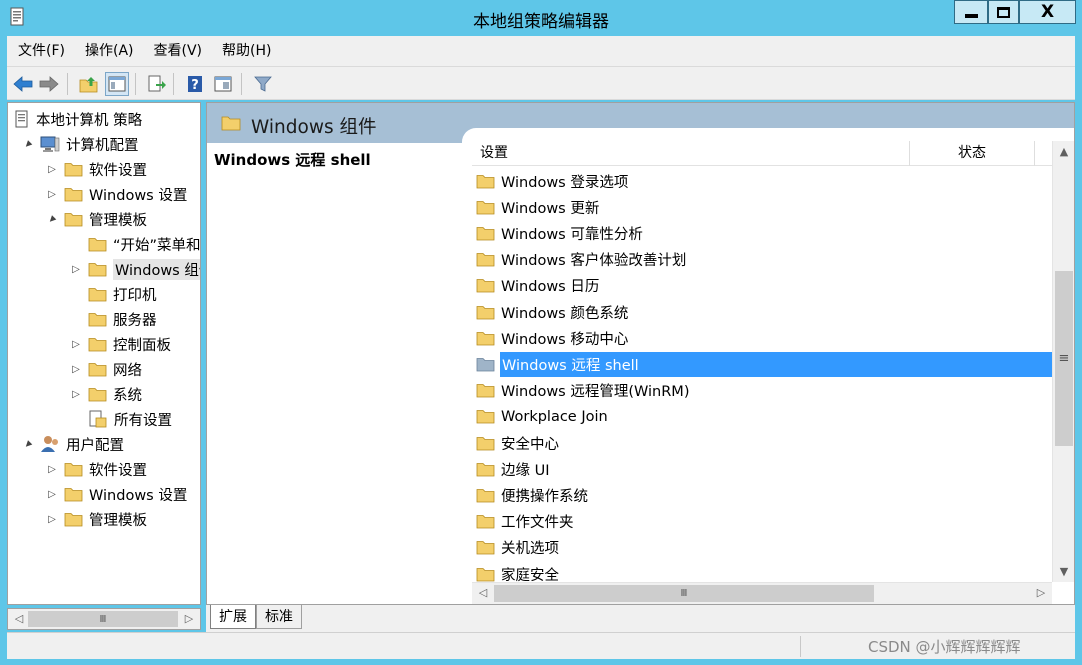 This screenshot has width=1082, height=665. What do you see at coordinates (1064, 571) in the screenshot?
I see `scroll-down-arrow-icon: ▼` at bounding box center [1064, 571].